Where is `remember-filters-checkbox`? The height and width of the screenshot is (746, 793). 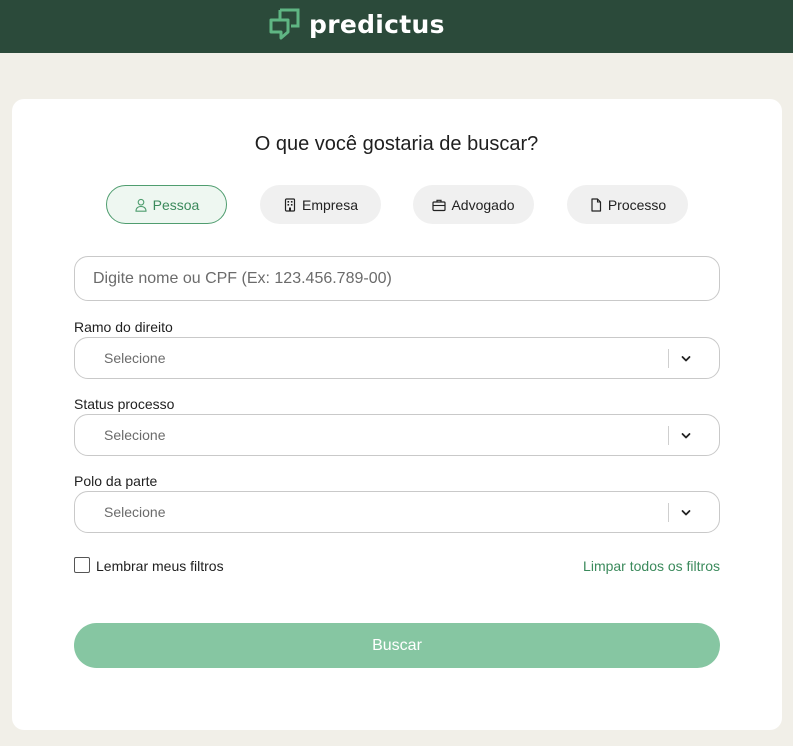 remember-filters-checkbox is located at coordinates (82, 565).